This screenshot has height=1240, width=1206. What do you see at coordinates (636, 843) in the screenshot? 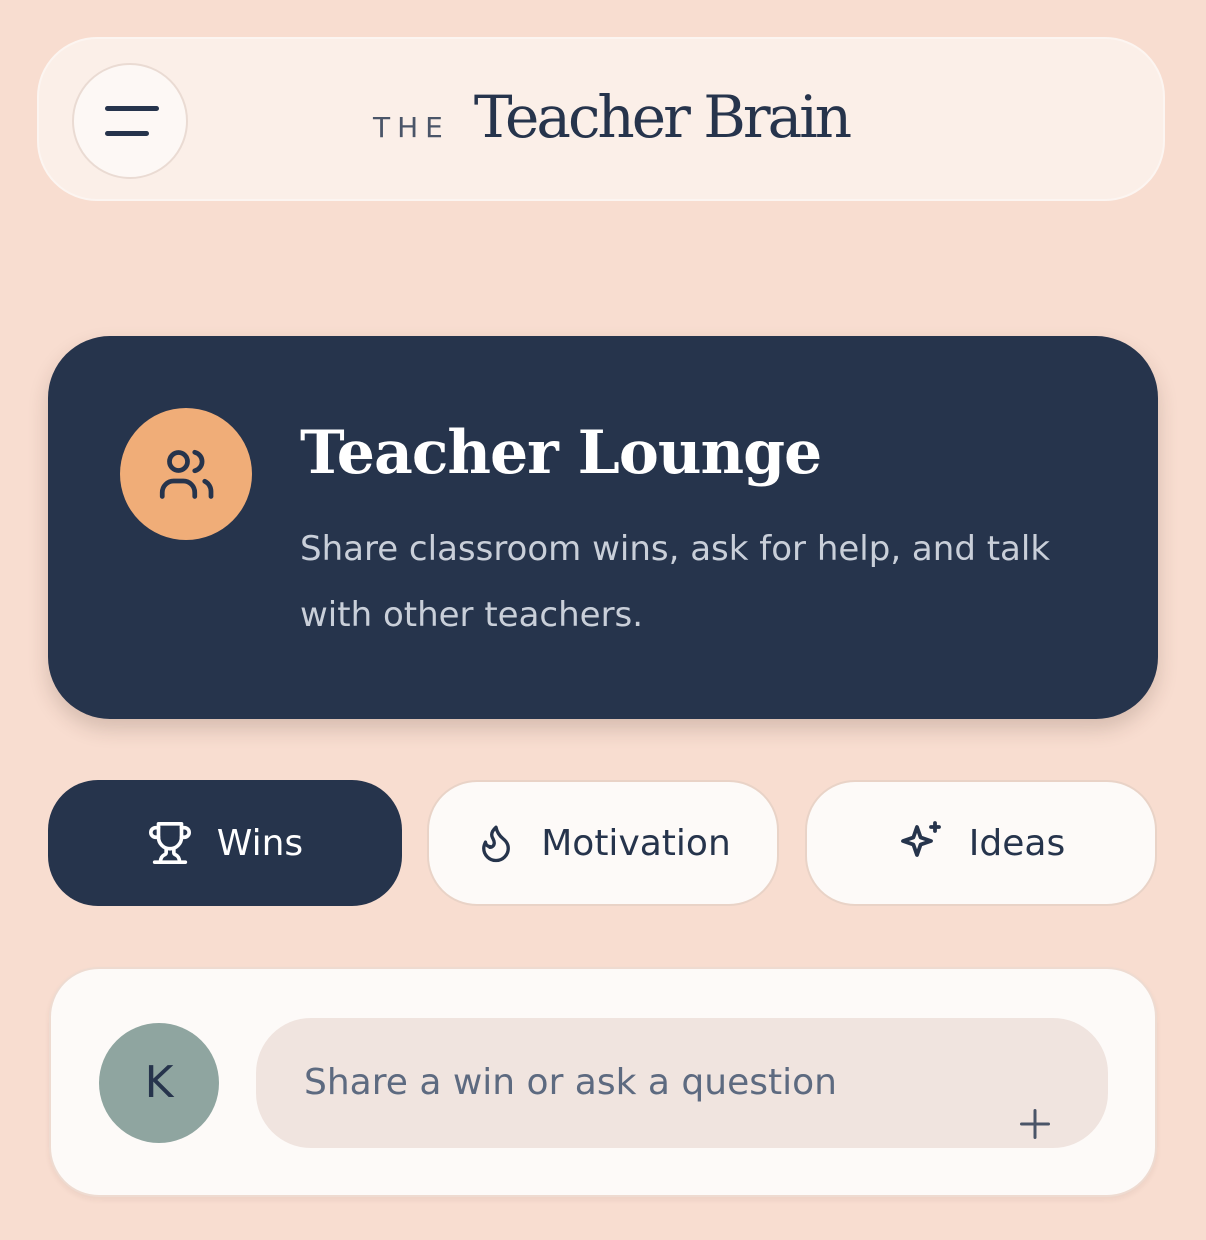
I see `filter-motivation-label: Motivation` at bounding box center [636, 843].